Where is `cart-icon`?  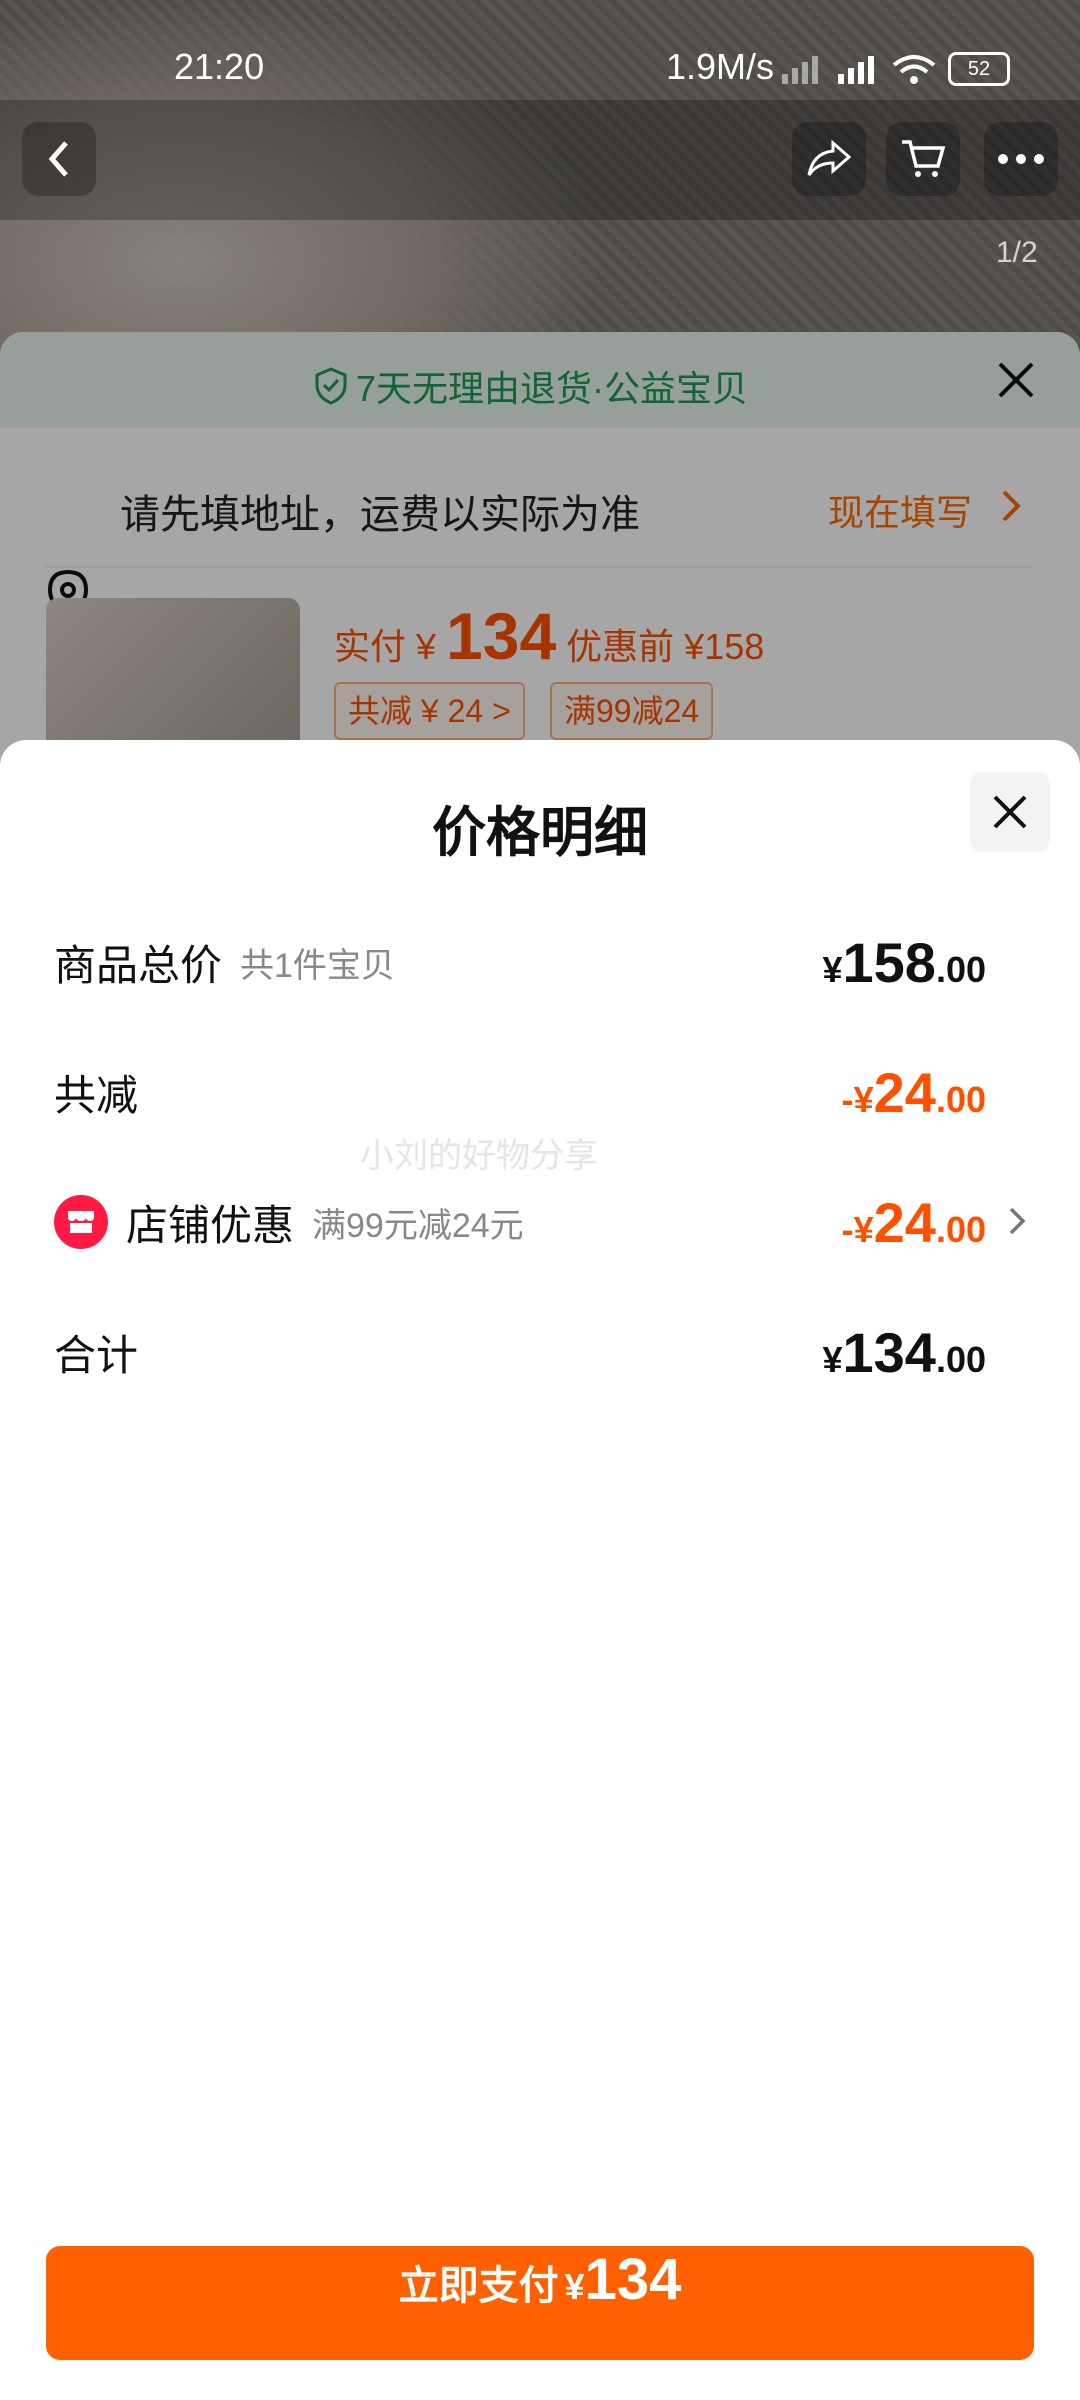 cart-icon is located at coordinates (924, 158).